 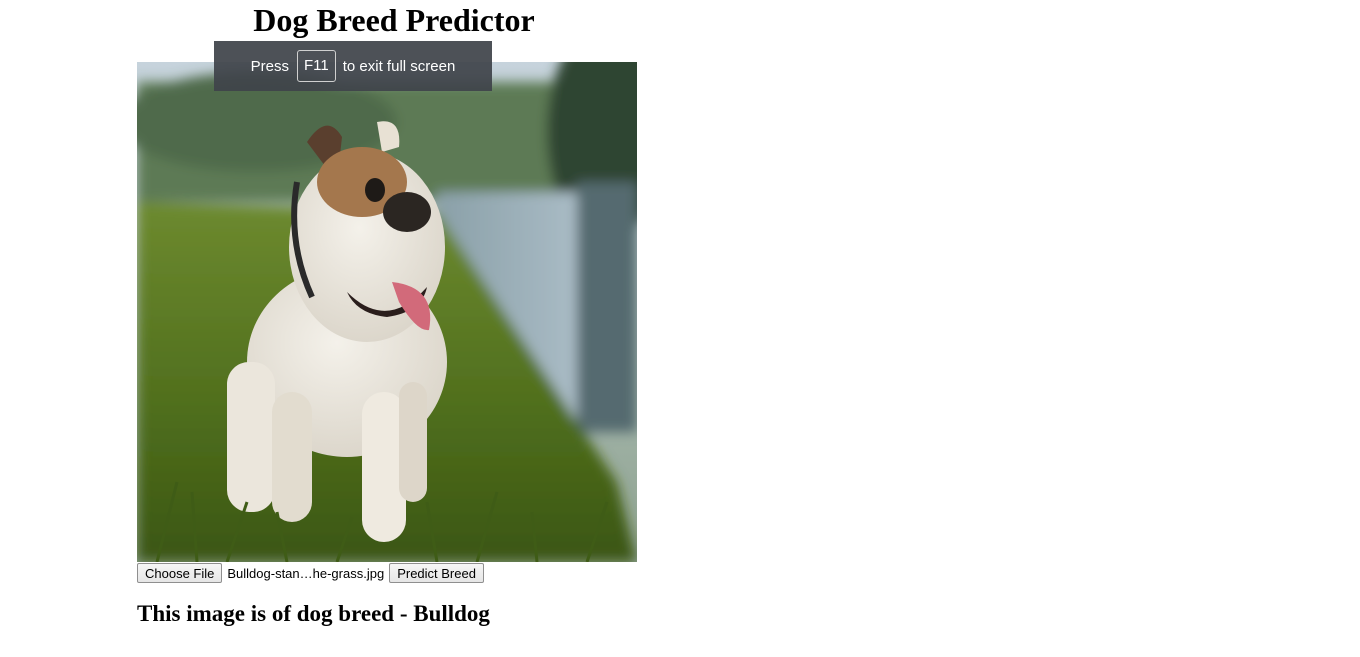 What do you see at coordinates (313, 613) in the screenshot?
I see `prediction-result: This image is of dog breed - Bulldog` at bounding box center [313, 613].